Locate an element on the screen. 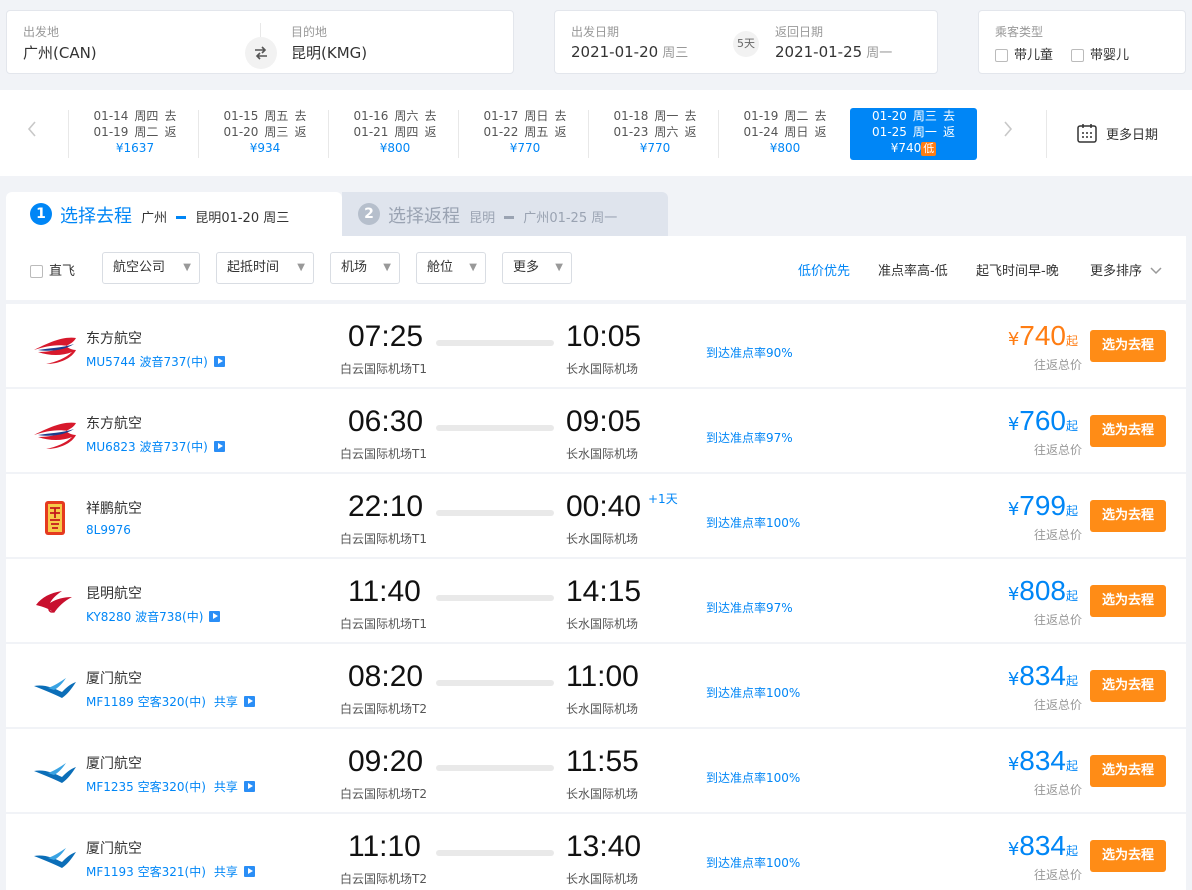 This screenshot has width=1192, height=890. chevron-left-icon is located at coordinates (31, 129).